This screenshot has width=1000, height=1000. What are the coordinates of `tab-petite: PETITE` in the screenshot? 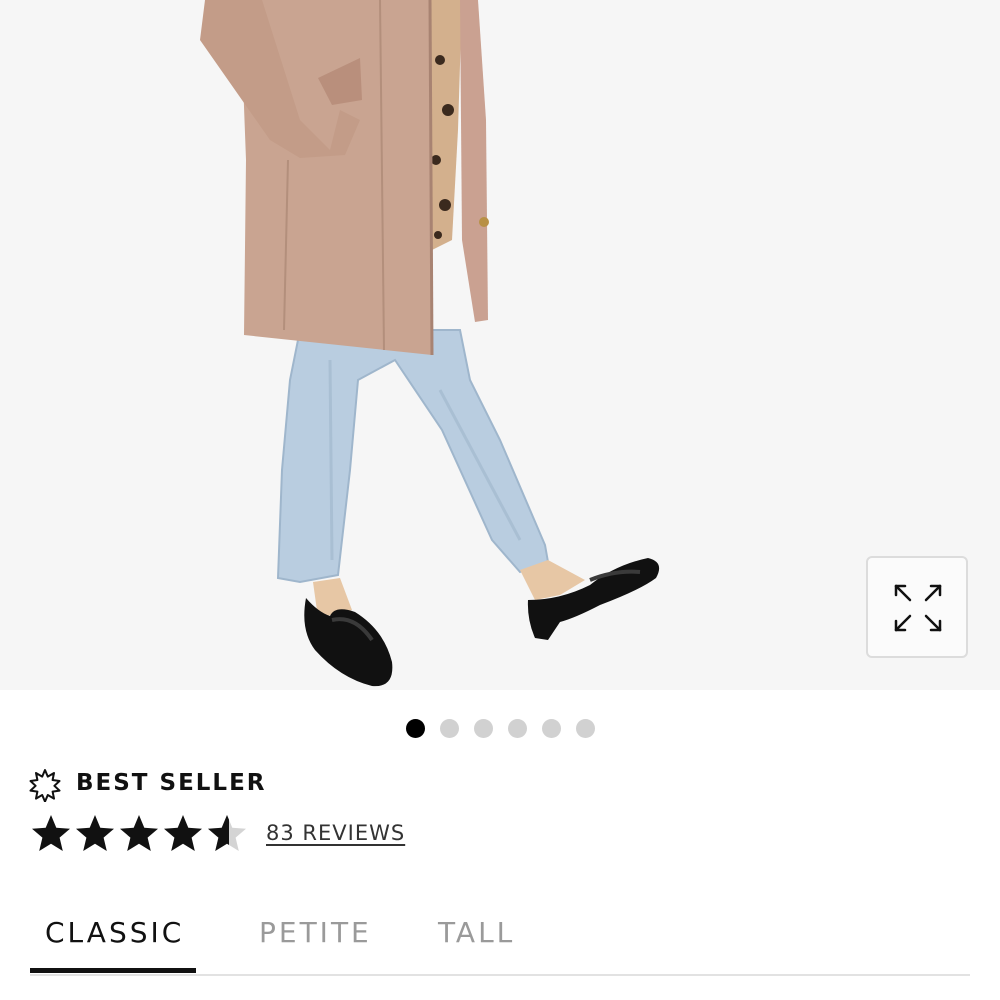 It's located at (315, 932).